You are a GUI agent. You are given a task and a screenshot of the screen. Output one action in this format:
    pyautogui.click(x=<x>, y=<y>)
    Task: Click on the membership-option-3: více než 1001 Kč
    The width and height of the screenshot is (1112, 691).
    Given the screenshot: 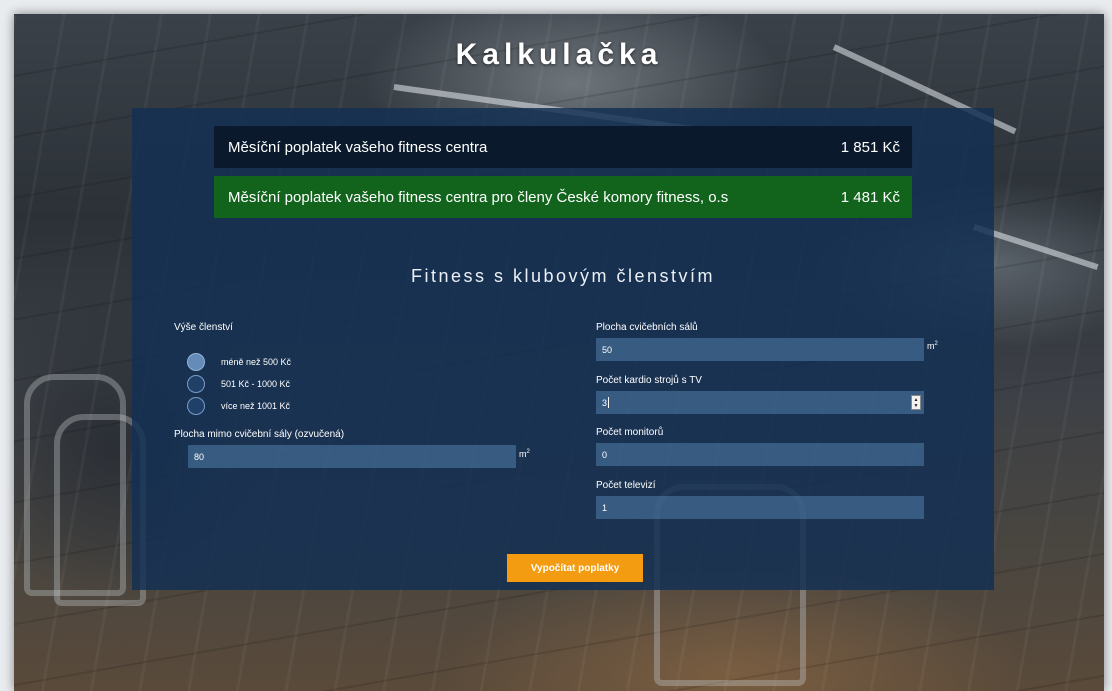 What is the action you would take?
    pyautogui.click(x=238, y=406)
    